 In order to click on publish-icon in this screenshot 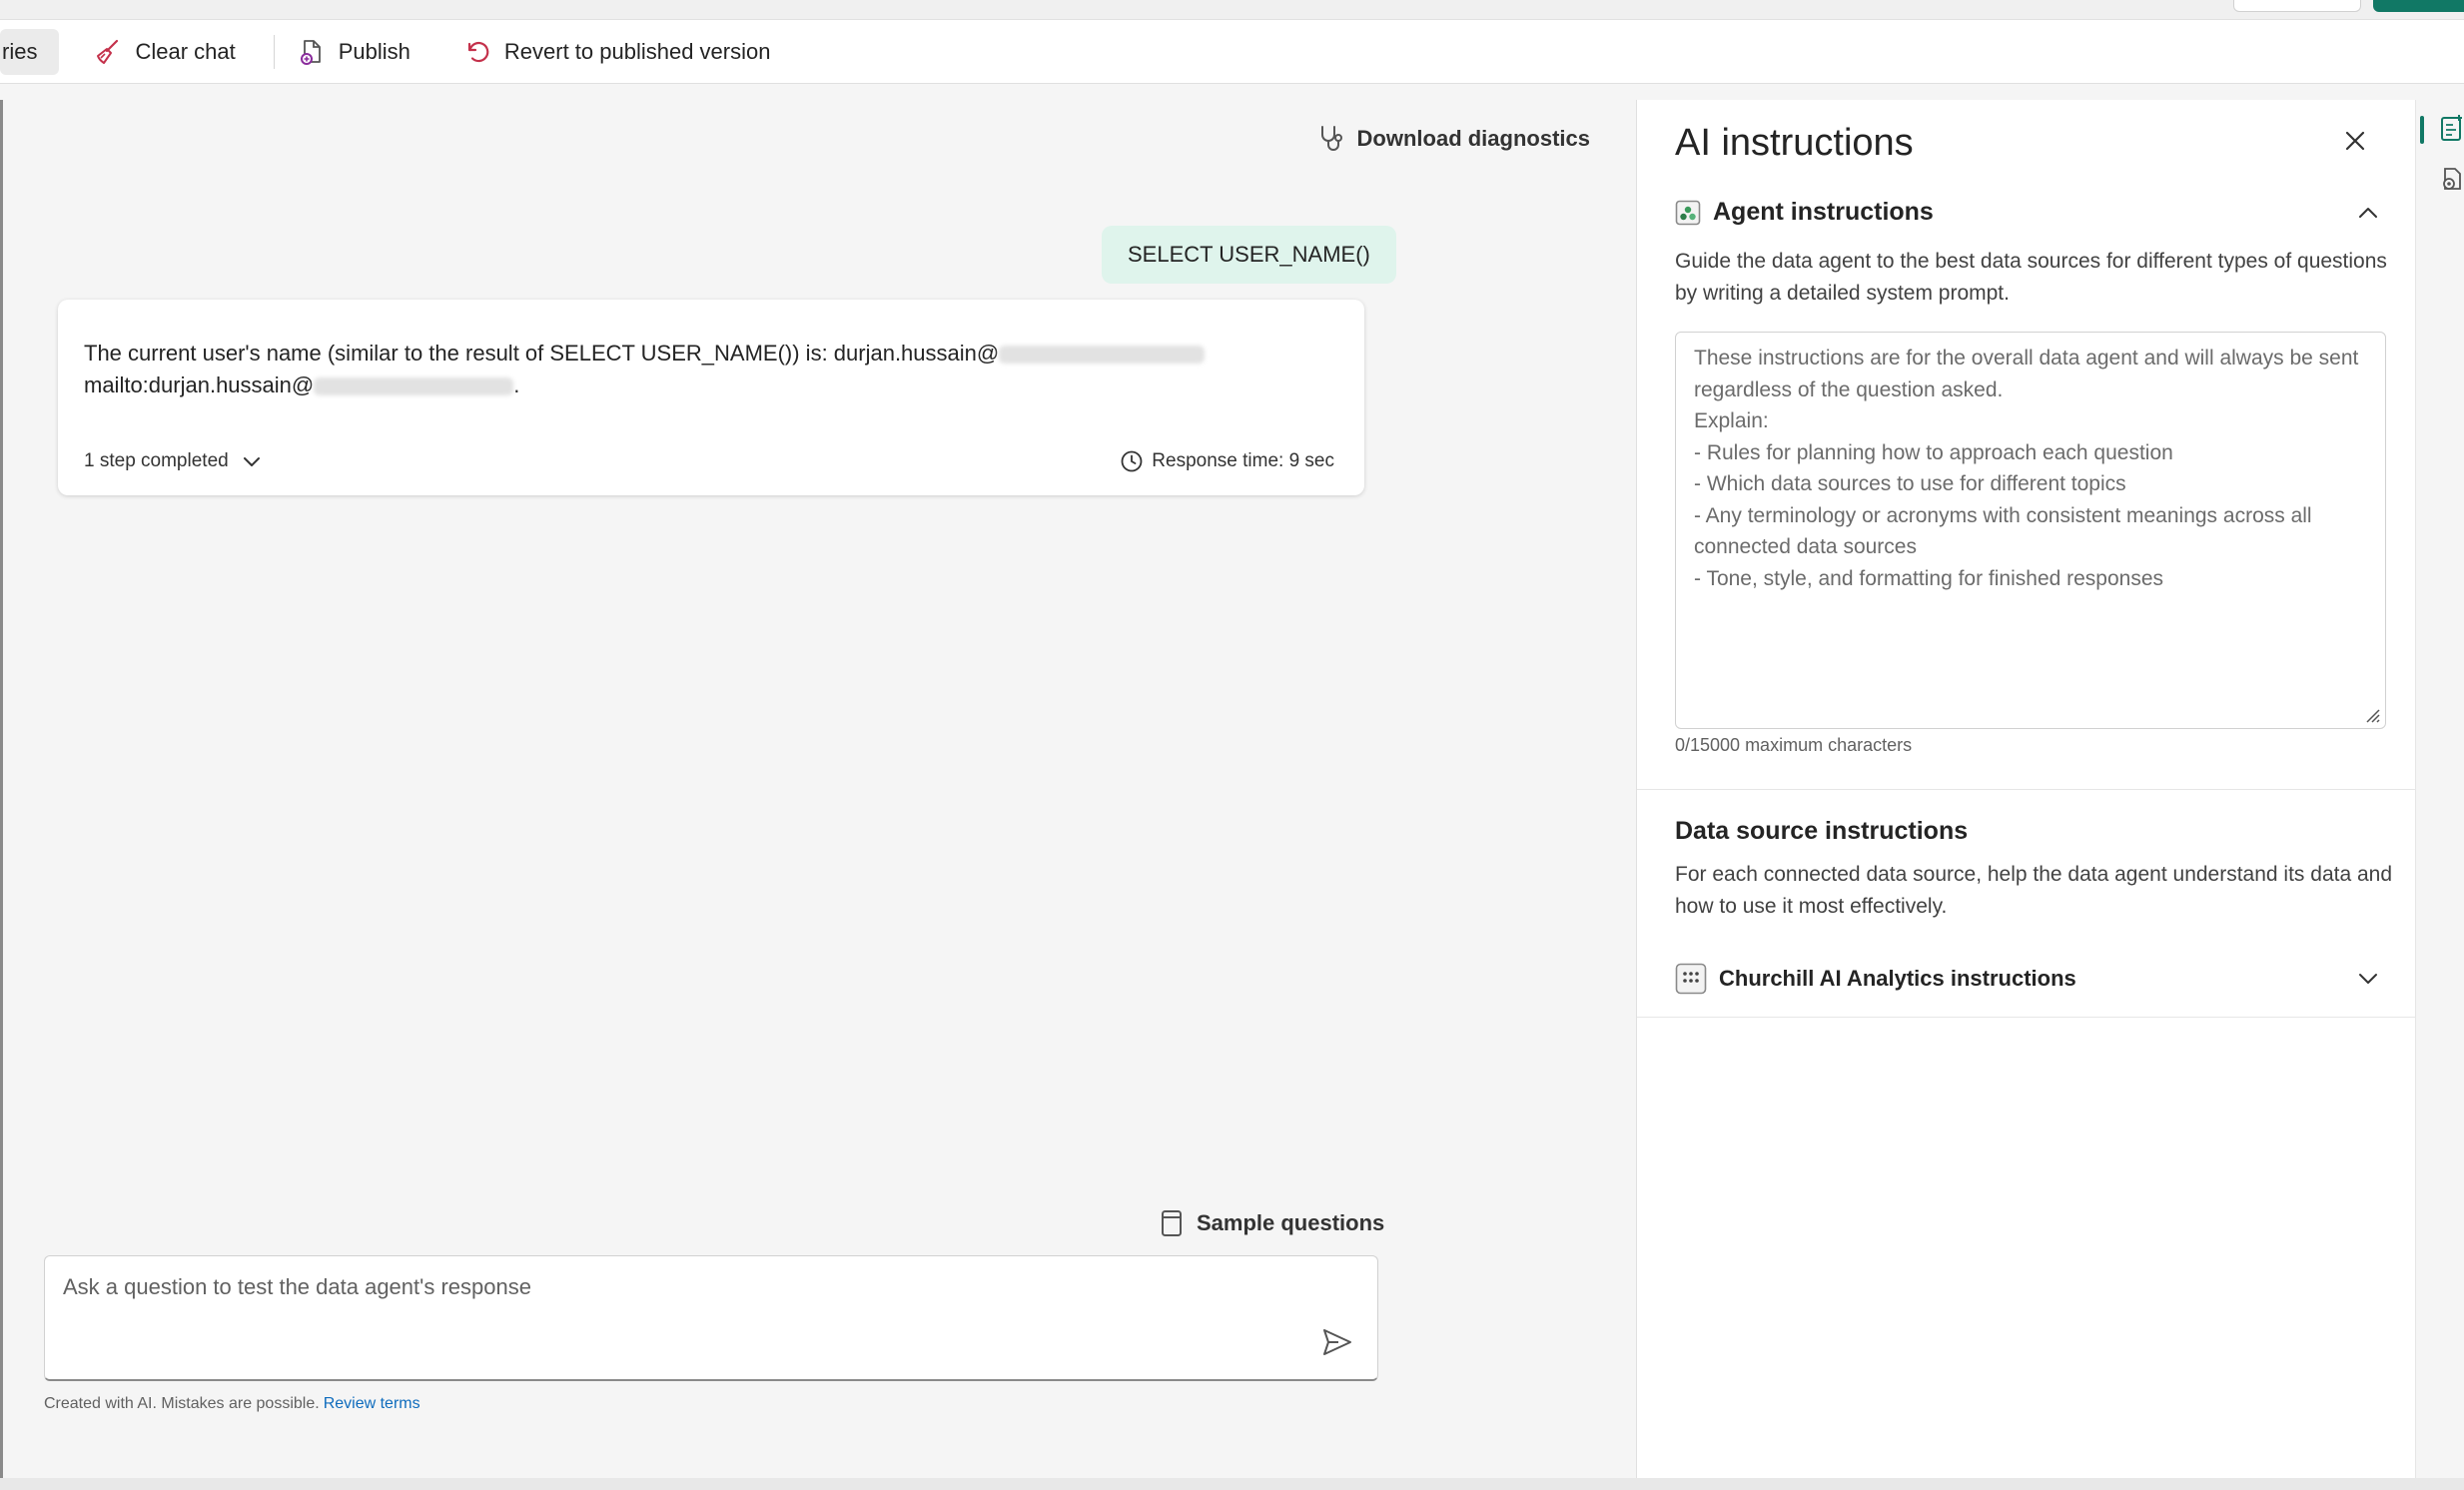, I will do `click(312, 52)`.